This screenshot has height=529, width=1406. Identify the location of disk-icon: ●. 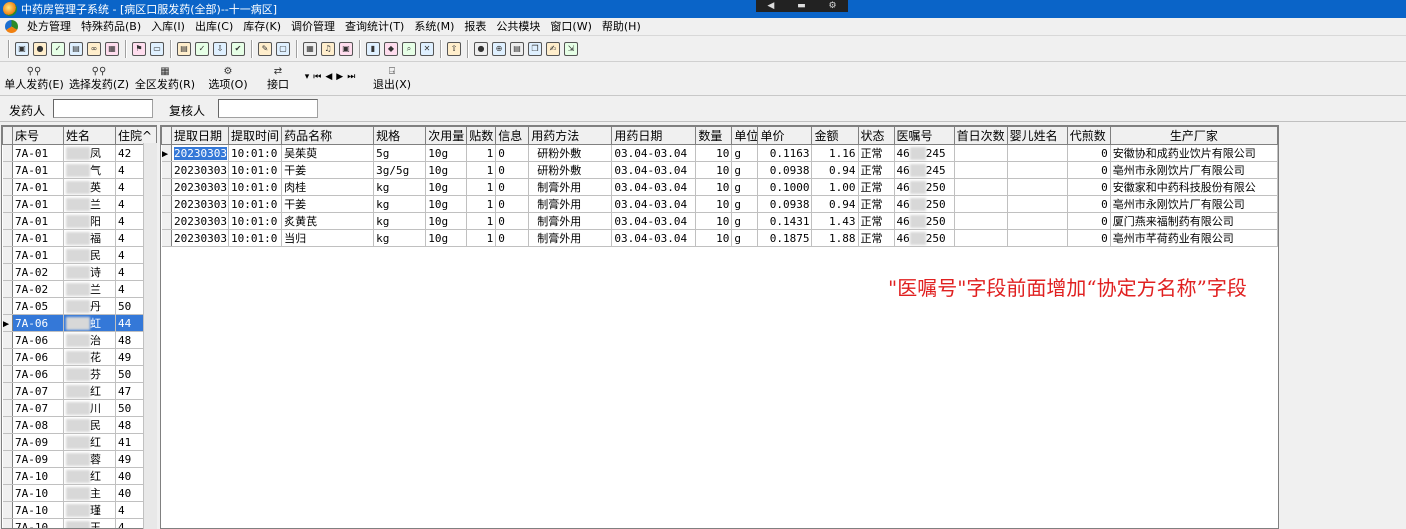
(481, 48).